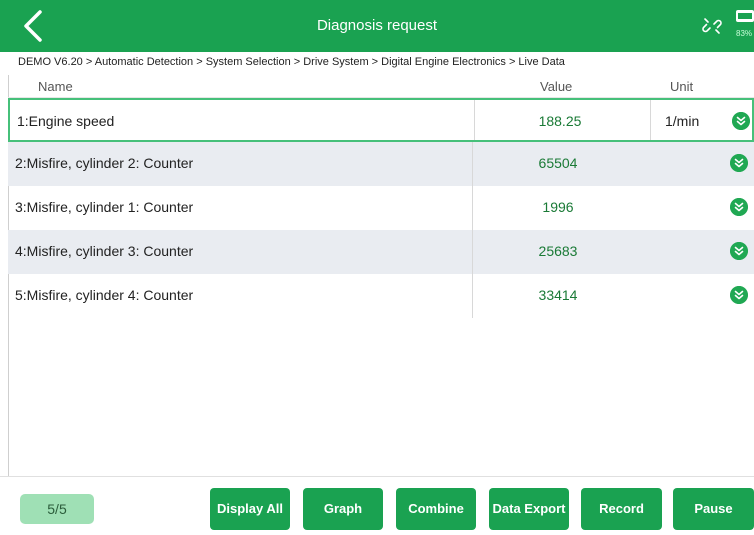  Describe the element at coordinates (621, 509) in the screenshot. I see `record-button: Record` at that location.